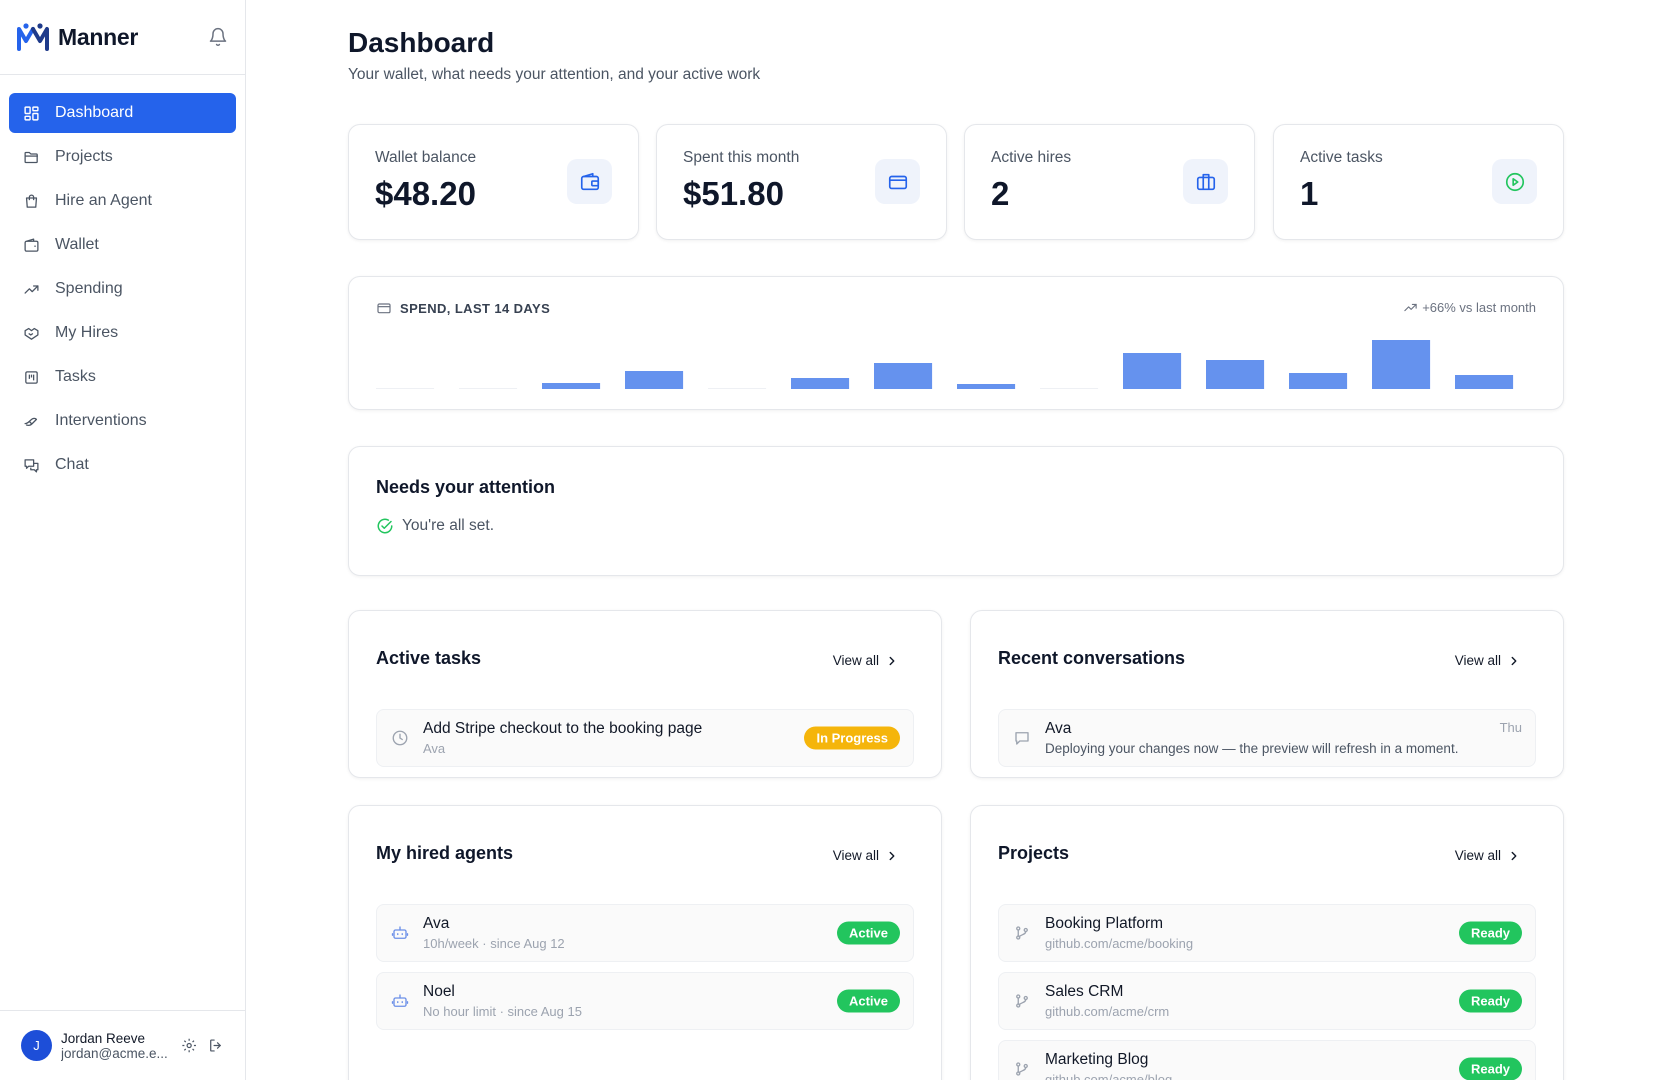 The image size is (1663, 1080). I want to click on project-repo: github.com/acme/blog, so click(1109, 1076).